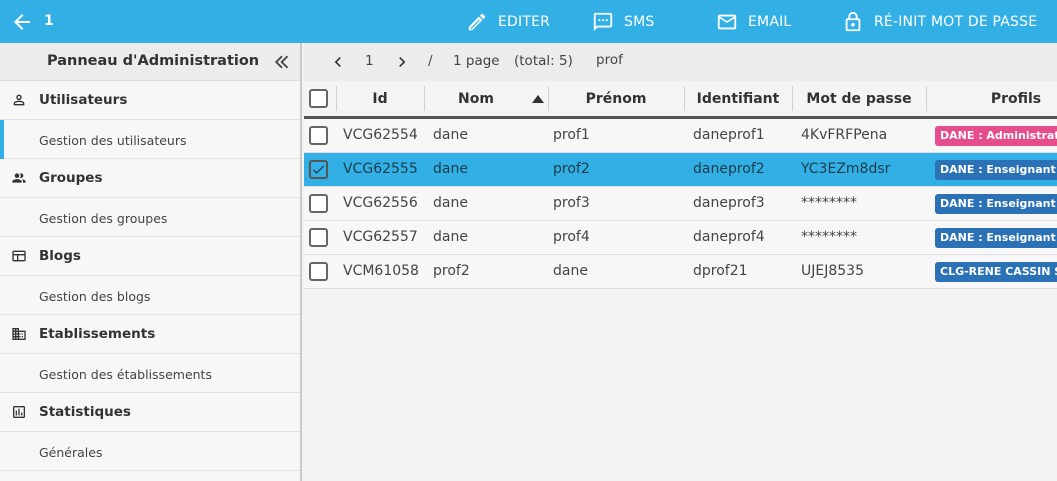 This screenshot has height=481, width=1057. What do you see at coordinates (832, 271) in the screenshot?
I see `cell-mot-de-passe: UJEJ8535` at bounding box center [832, 271].